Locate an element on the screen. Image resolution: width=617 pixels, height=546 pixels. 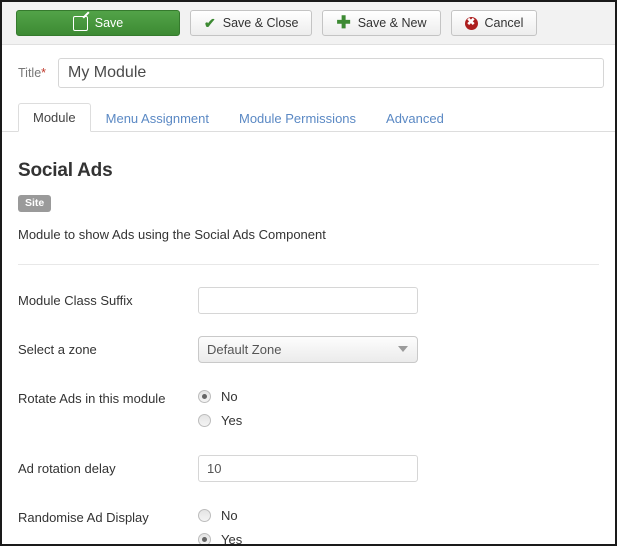
status-badge: Site is located at coordinates (35, 203).